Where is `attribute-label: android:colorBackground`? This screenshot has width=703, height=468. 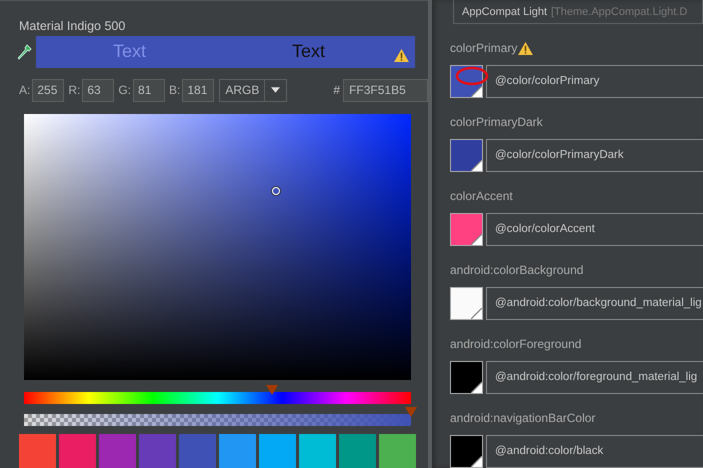 attribute-label: android:colorBackground is located at coordinates (517, 270).